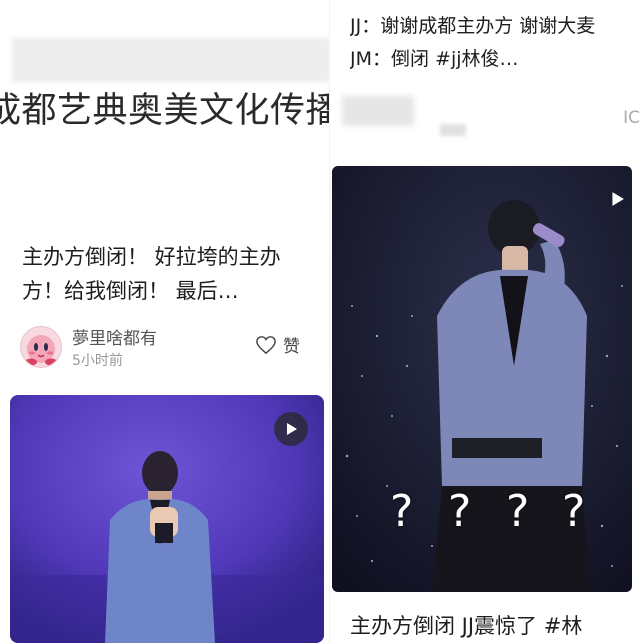  What do you see at coordinates (453, 130) in the screenshot?
I see `blurred-name` at bounding box center [453, 130].